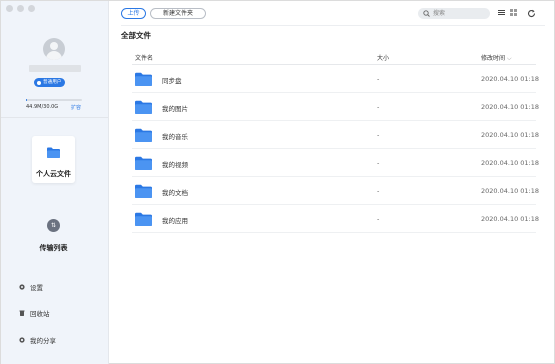  Describe the element at coordinates (336, 163) in the screenshot. I see `table-row: 我的视频 - 2020.04.10 01:18` at that location.